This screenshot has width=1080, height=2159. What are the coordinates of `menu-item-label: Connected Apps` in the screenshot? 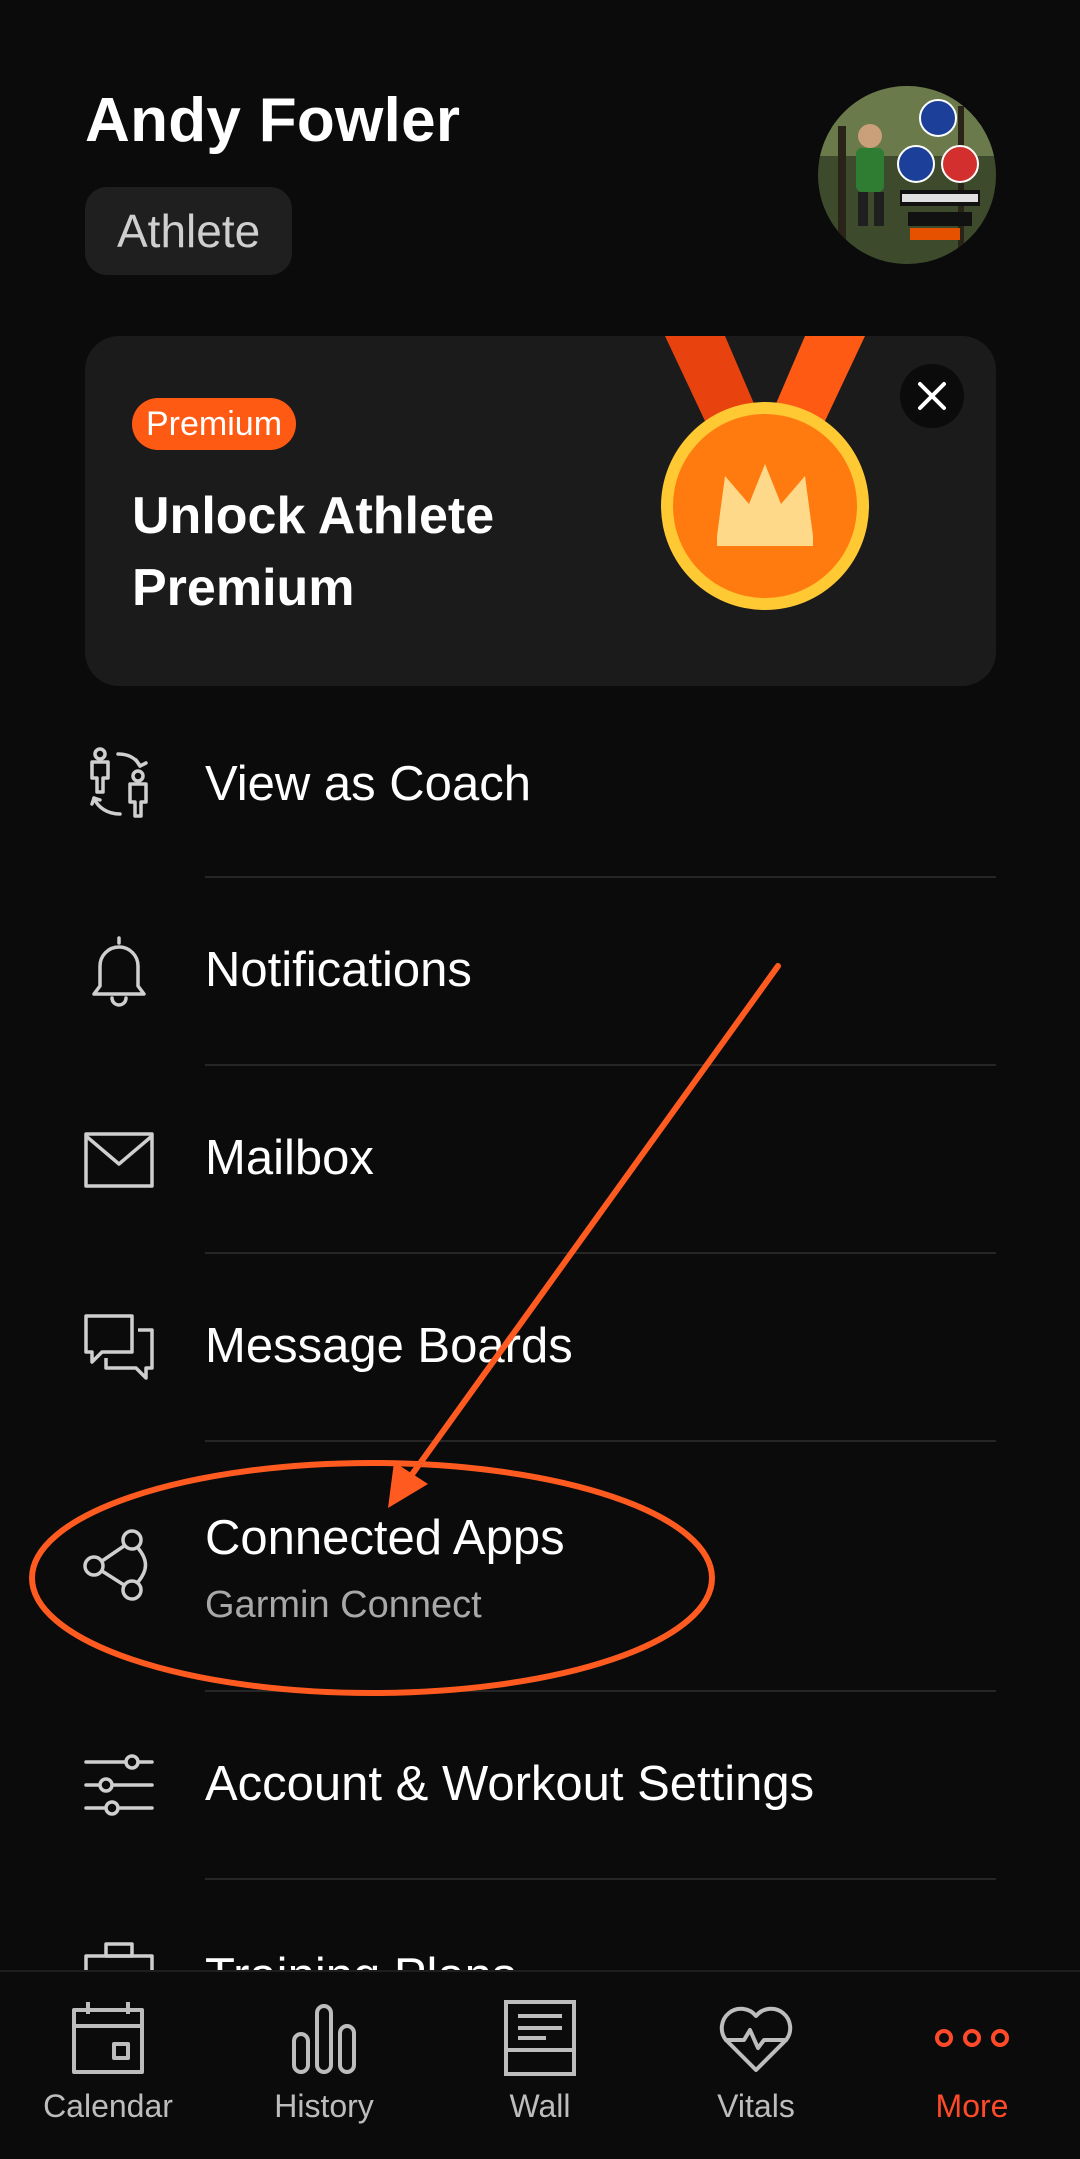 It's located at (385, 1538).